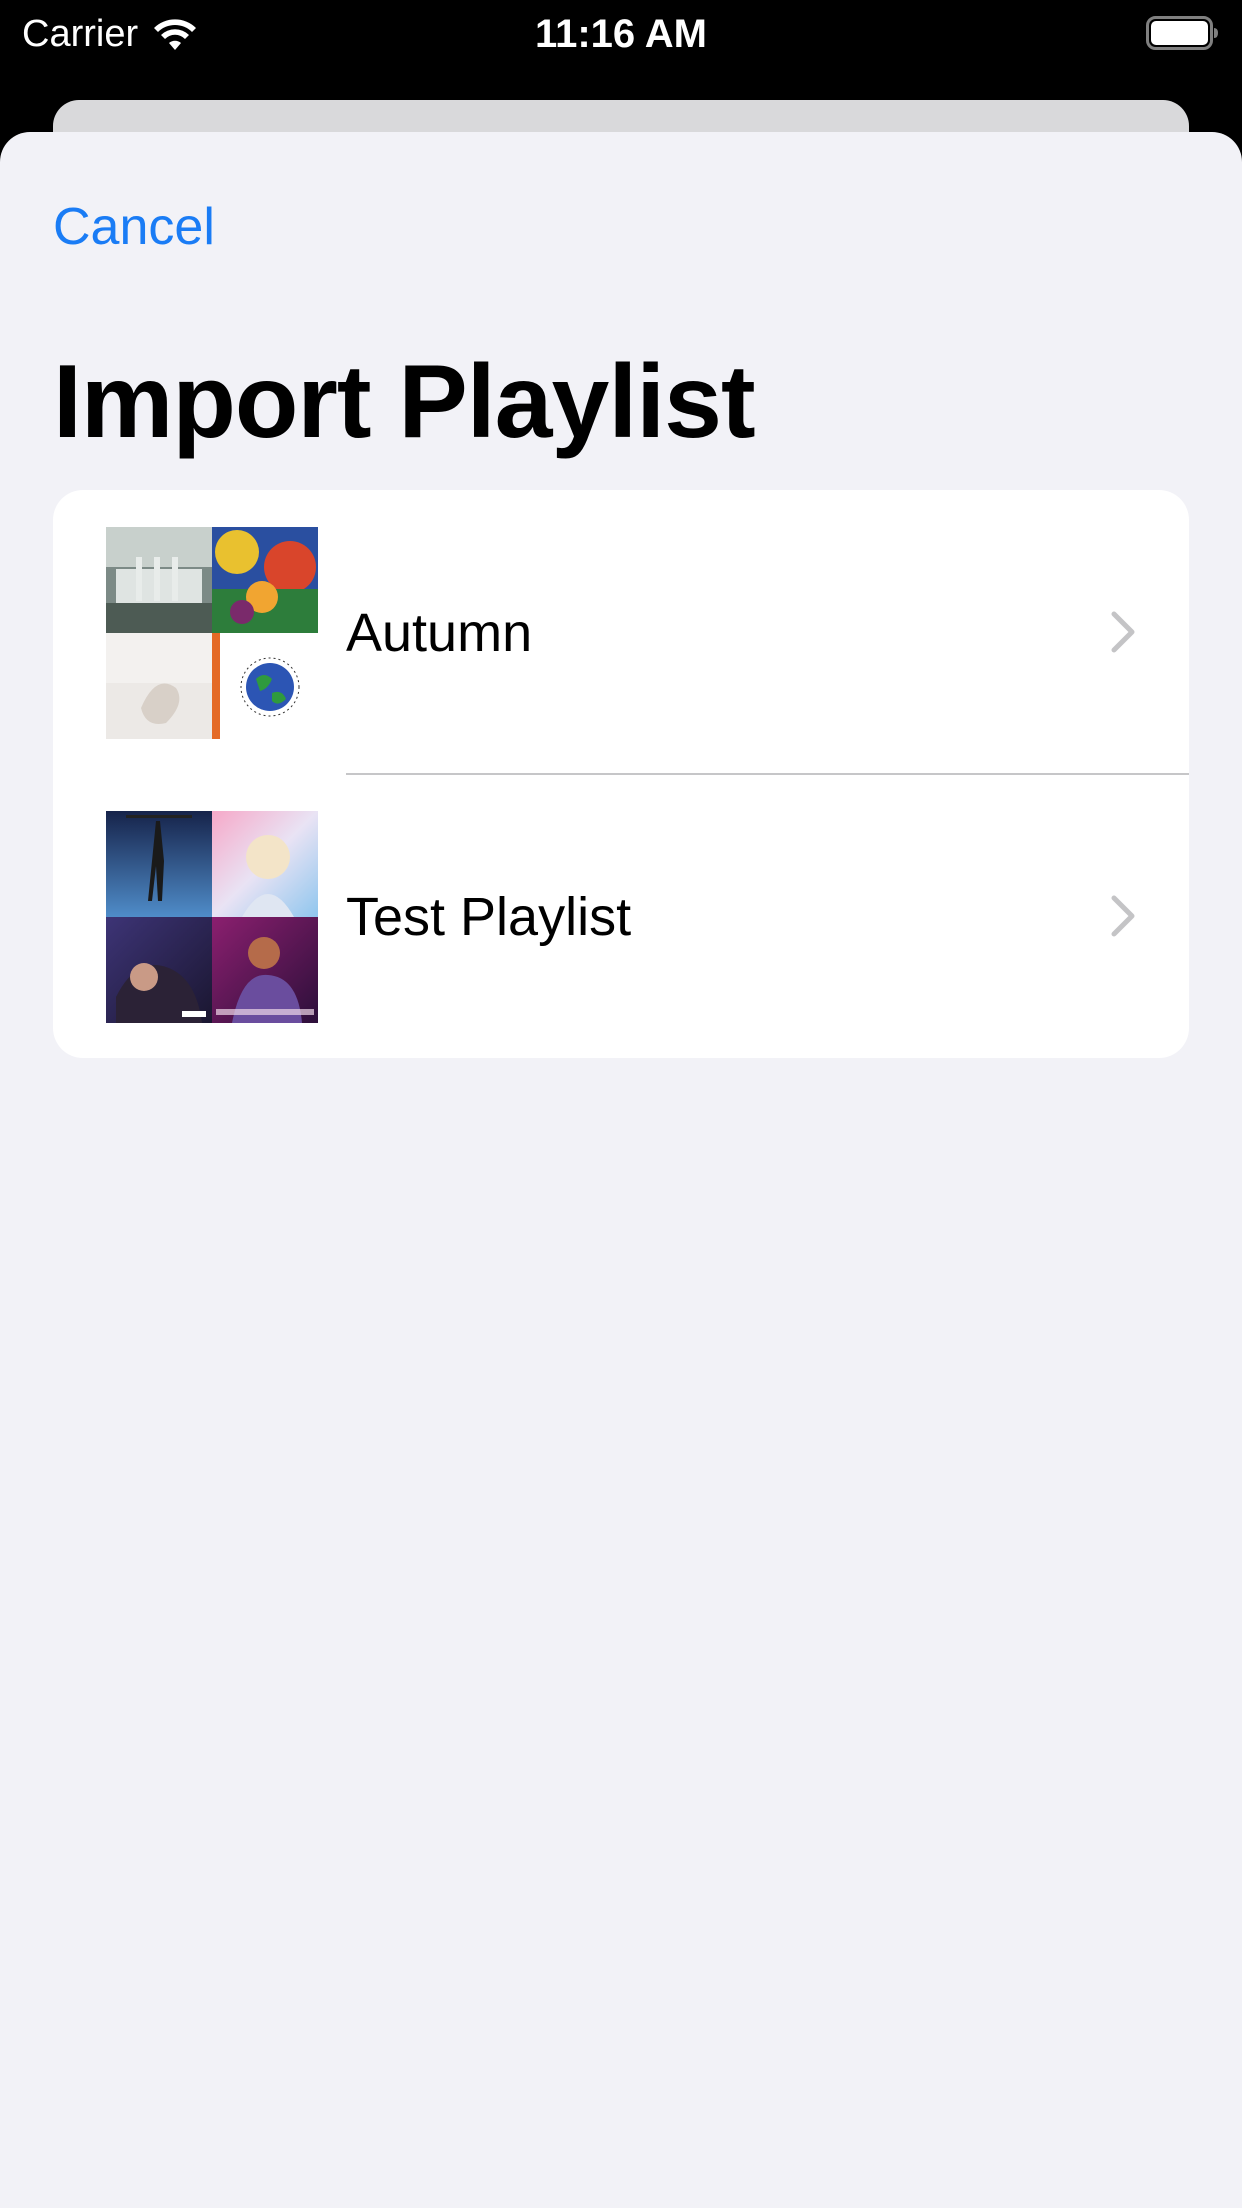 This screenshot has height=2208, width=1242. What do you see at coordinates (489, 917) in the screenshot?
I see `playlist-name: Test Playlist` at bounding box center [489, 917].